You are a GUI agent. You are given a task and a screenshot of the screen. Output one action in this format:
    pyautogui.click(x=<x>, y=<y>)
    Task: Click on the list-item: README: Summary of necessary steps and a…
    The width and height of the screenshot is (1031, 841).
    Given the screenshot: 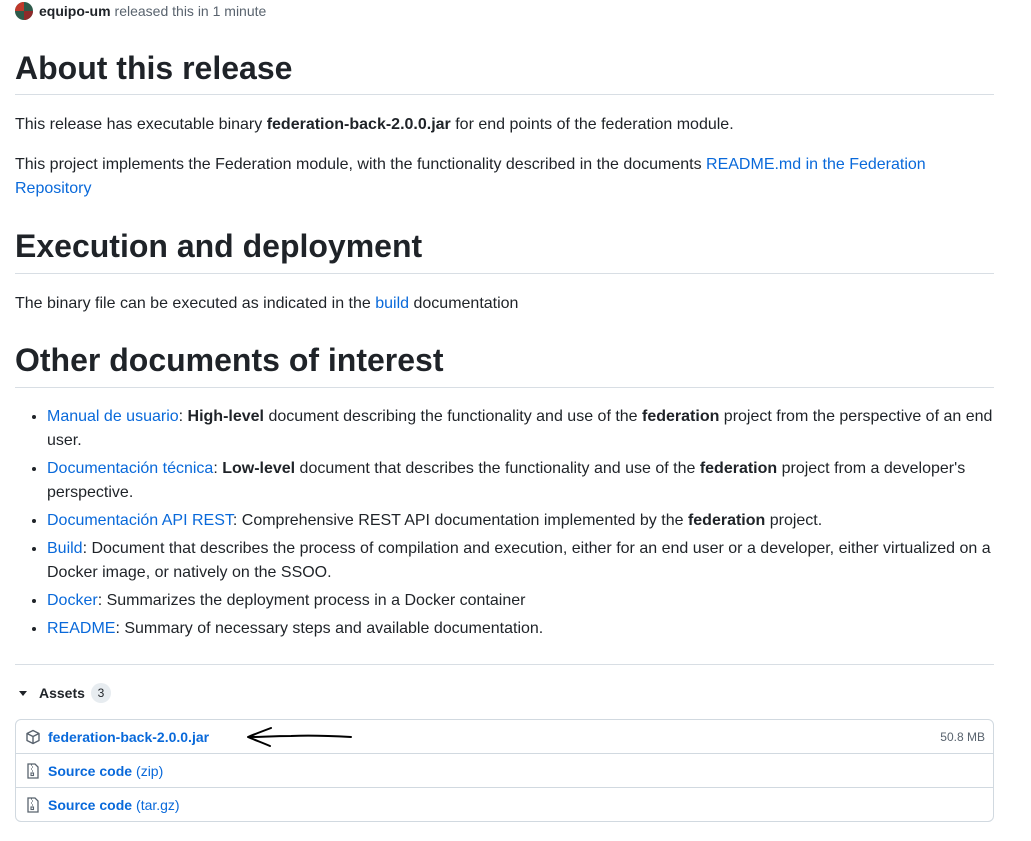 What is the action you would take?
    pyautogui.click(x=520, y=629)
    